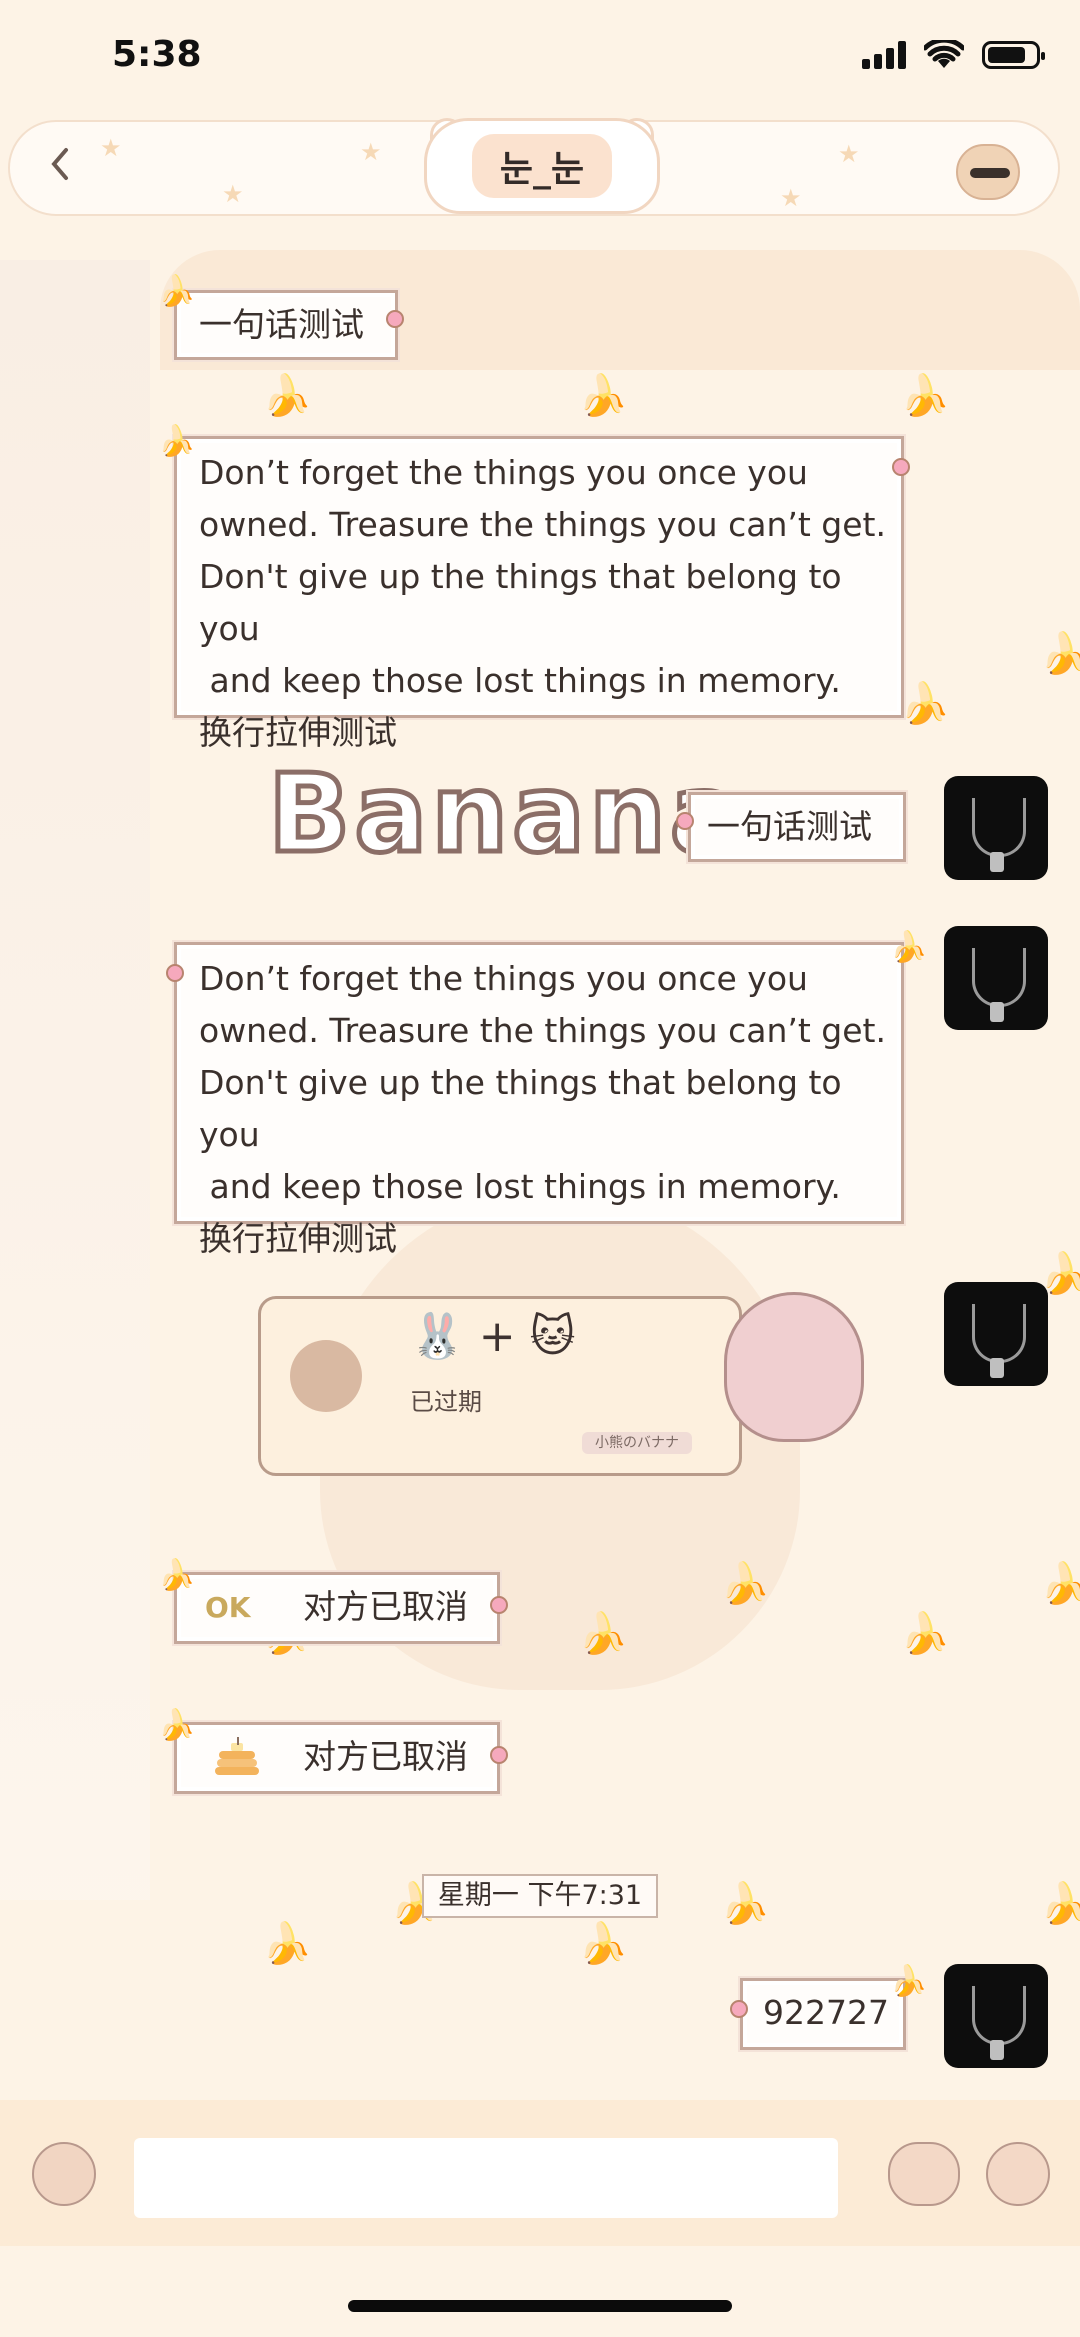 This screenshot has height=2337, width=1080. What do you see at coordinates (228, 1607) in the screenshot?
I see `ok-sticker-icon: OK` at bounding box center [228, 1607].